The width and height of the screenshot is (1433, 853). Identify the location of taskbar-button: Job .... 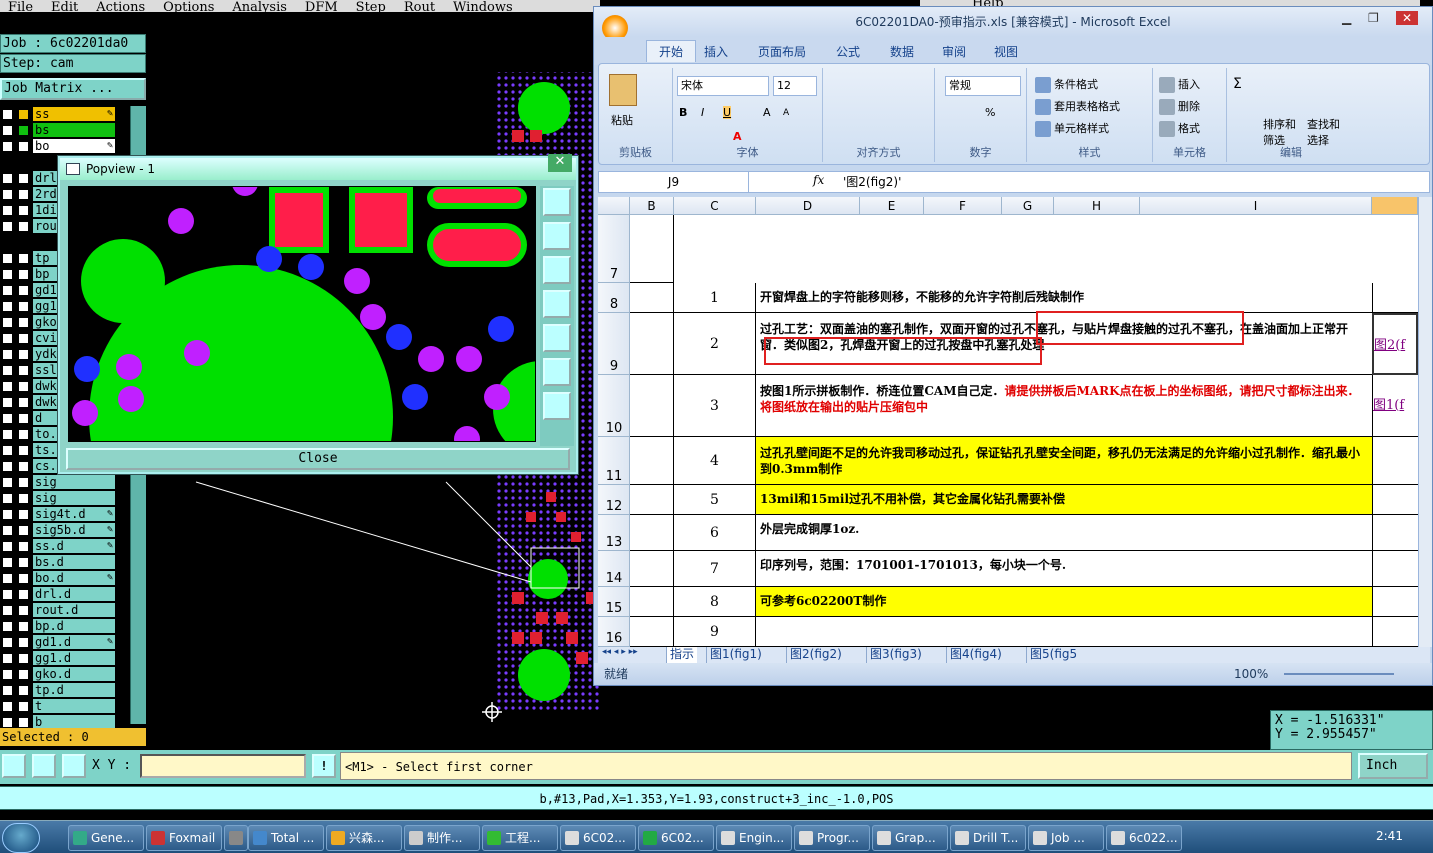
(1066, 838).